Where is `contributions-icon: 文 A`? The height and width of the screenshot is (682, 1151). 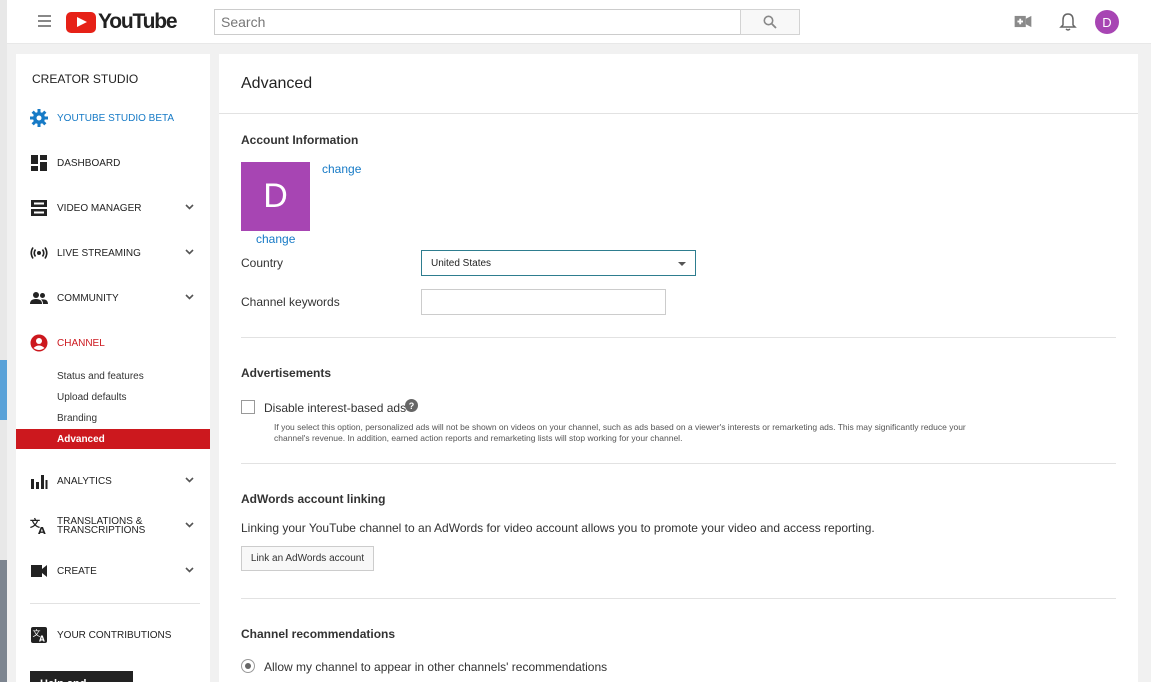 contributions-icon: 文 A is located at coordinates (39, 635).